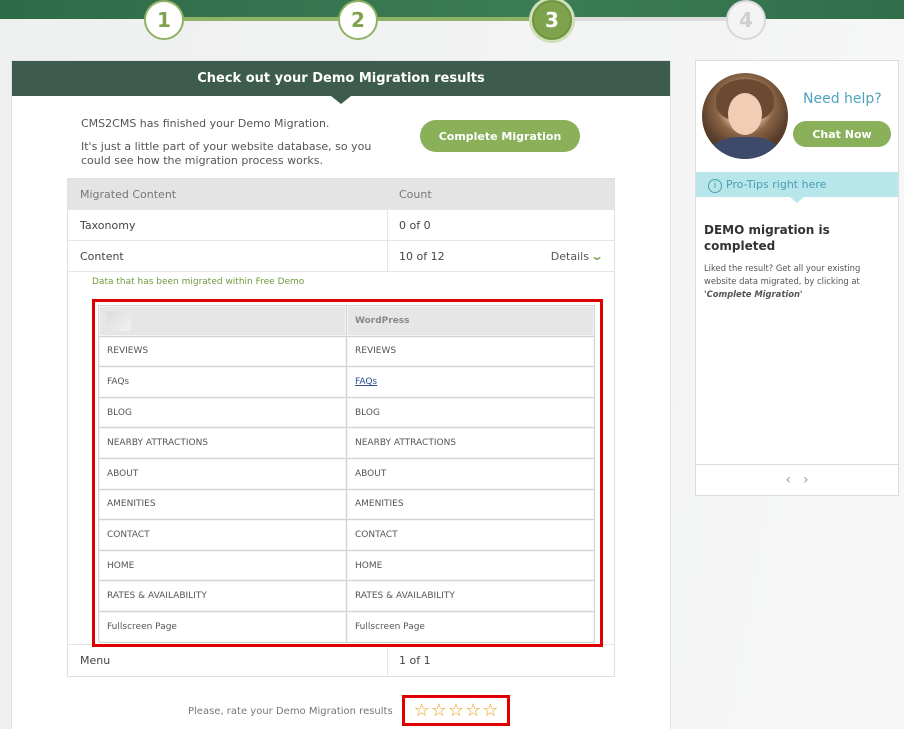 This screenshot has width=904, height=729. What do you see at coordinates (118, 381) in the screenshot?
I see `source-item-label: FAQs` at bounding box center [118, 381].